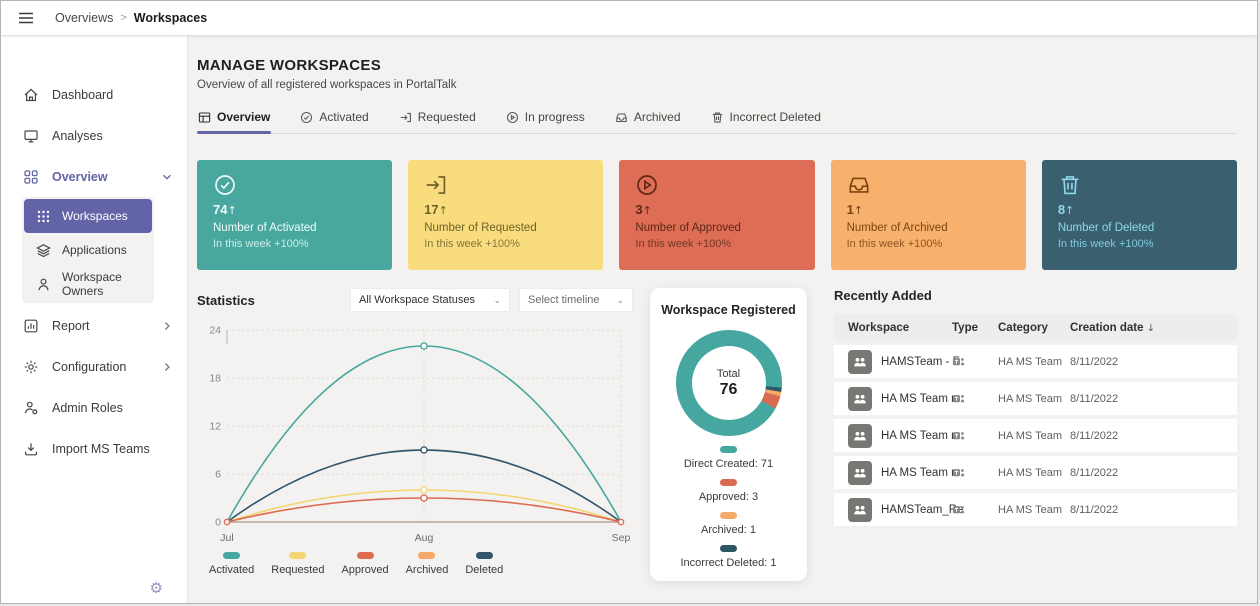 Image resolution: width=1260 pixels, height=606 pixels. I want to click on tab-archived: Archived, so click(648, 119).